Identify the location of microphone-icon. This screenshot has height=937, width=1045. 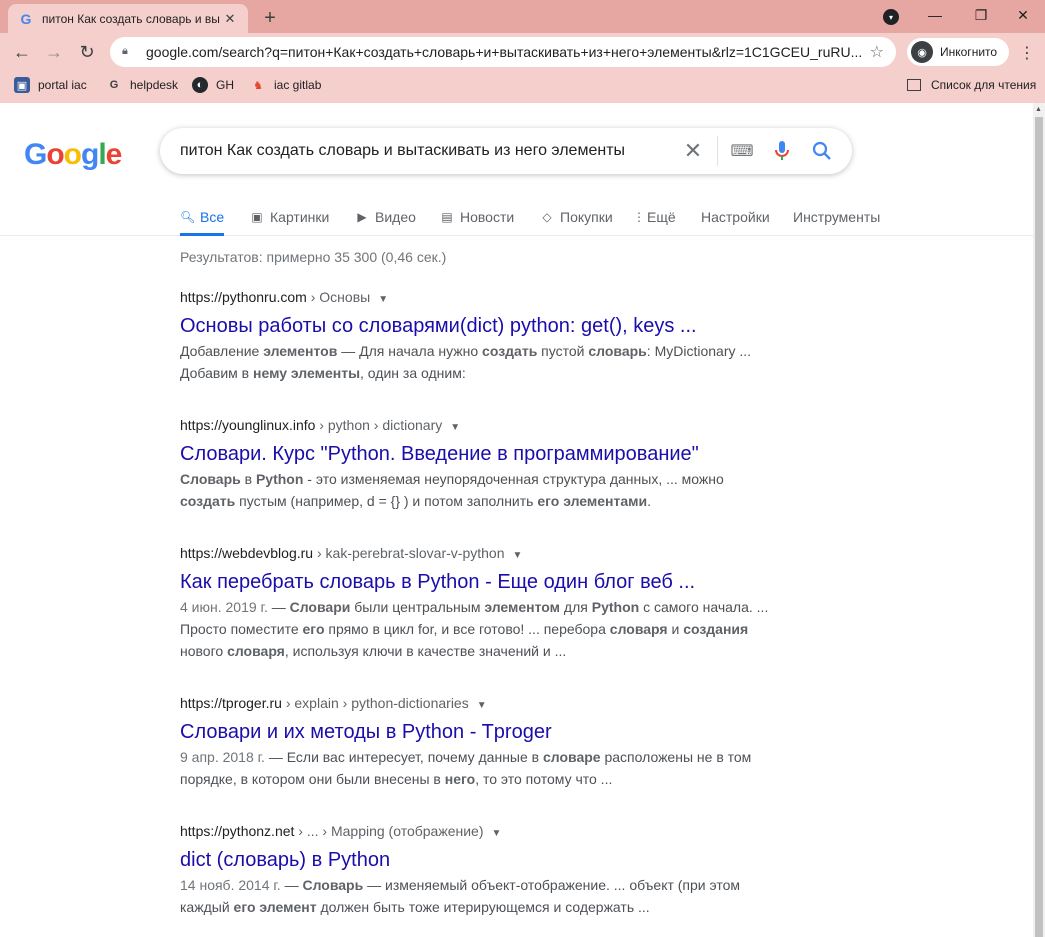
(782, 151).